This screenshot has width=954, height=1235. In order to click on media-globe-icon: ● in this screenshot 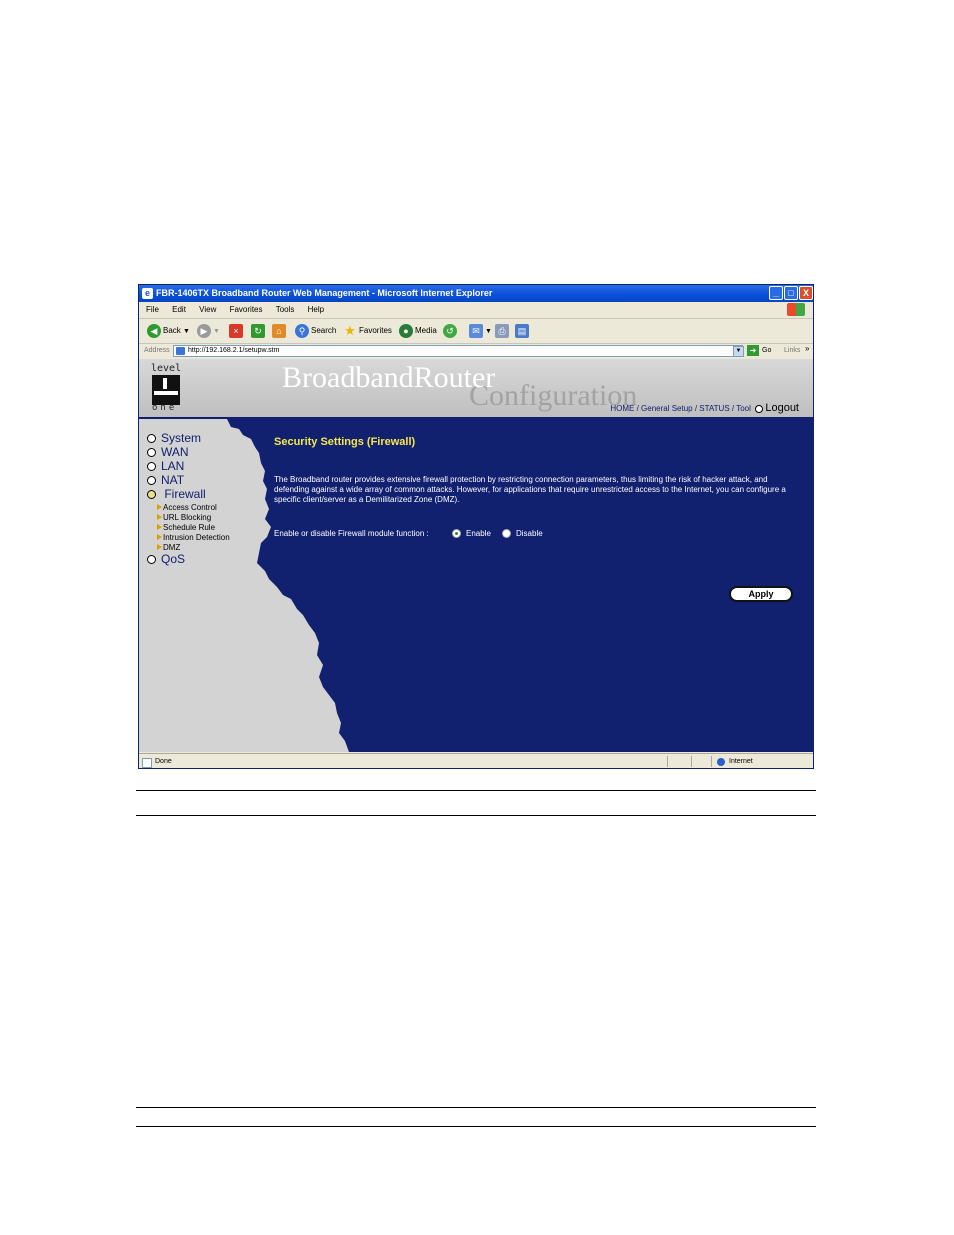, I will do `click(406, 330)`.